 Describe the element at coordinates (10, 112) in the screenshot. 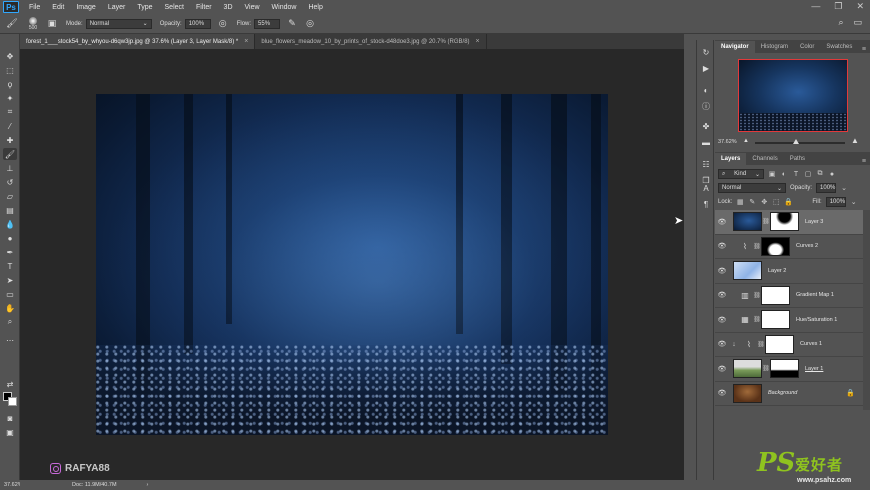

I see `crop-tool-icon: ⌗` at that location.